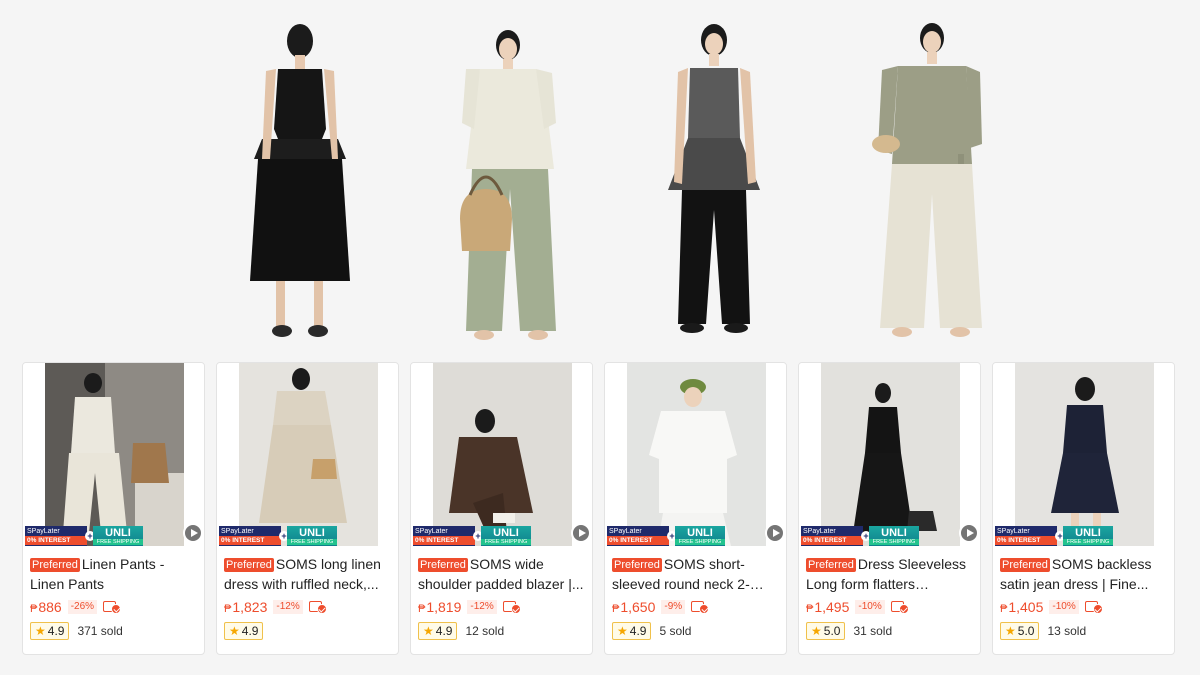 Image resolution: width=1200 pixels, height=675 pixels. What do you see at coordinates (300, 179) in the screenshot?
I see `hero-model-1-image` at bounding box center [300, 179].